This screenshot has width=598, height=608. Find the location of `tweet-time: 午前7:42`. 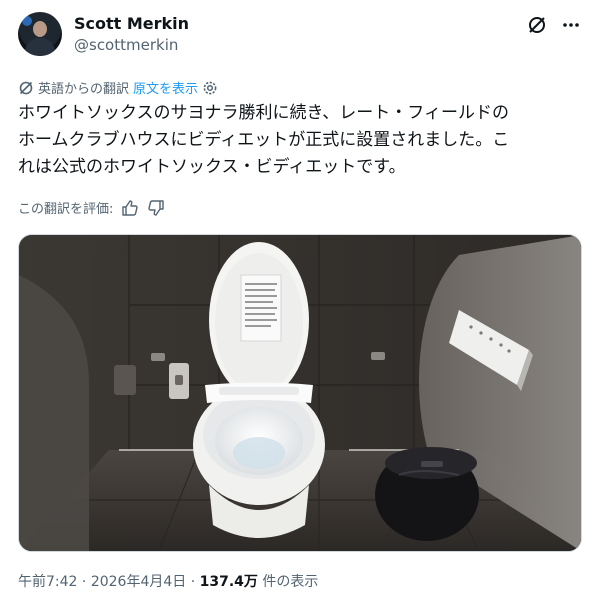

tweet-time: 午前7:42 is located at coordinates (47, 582).